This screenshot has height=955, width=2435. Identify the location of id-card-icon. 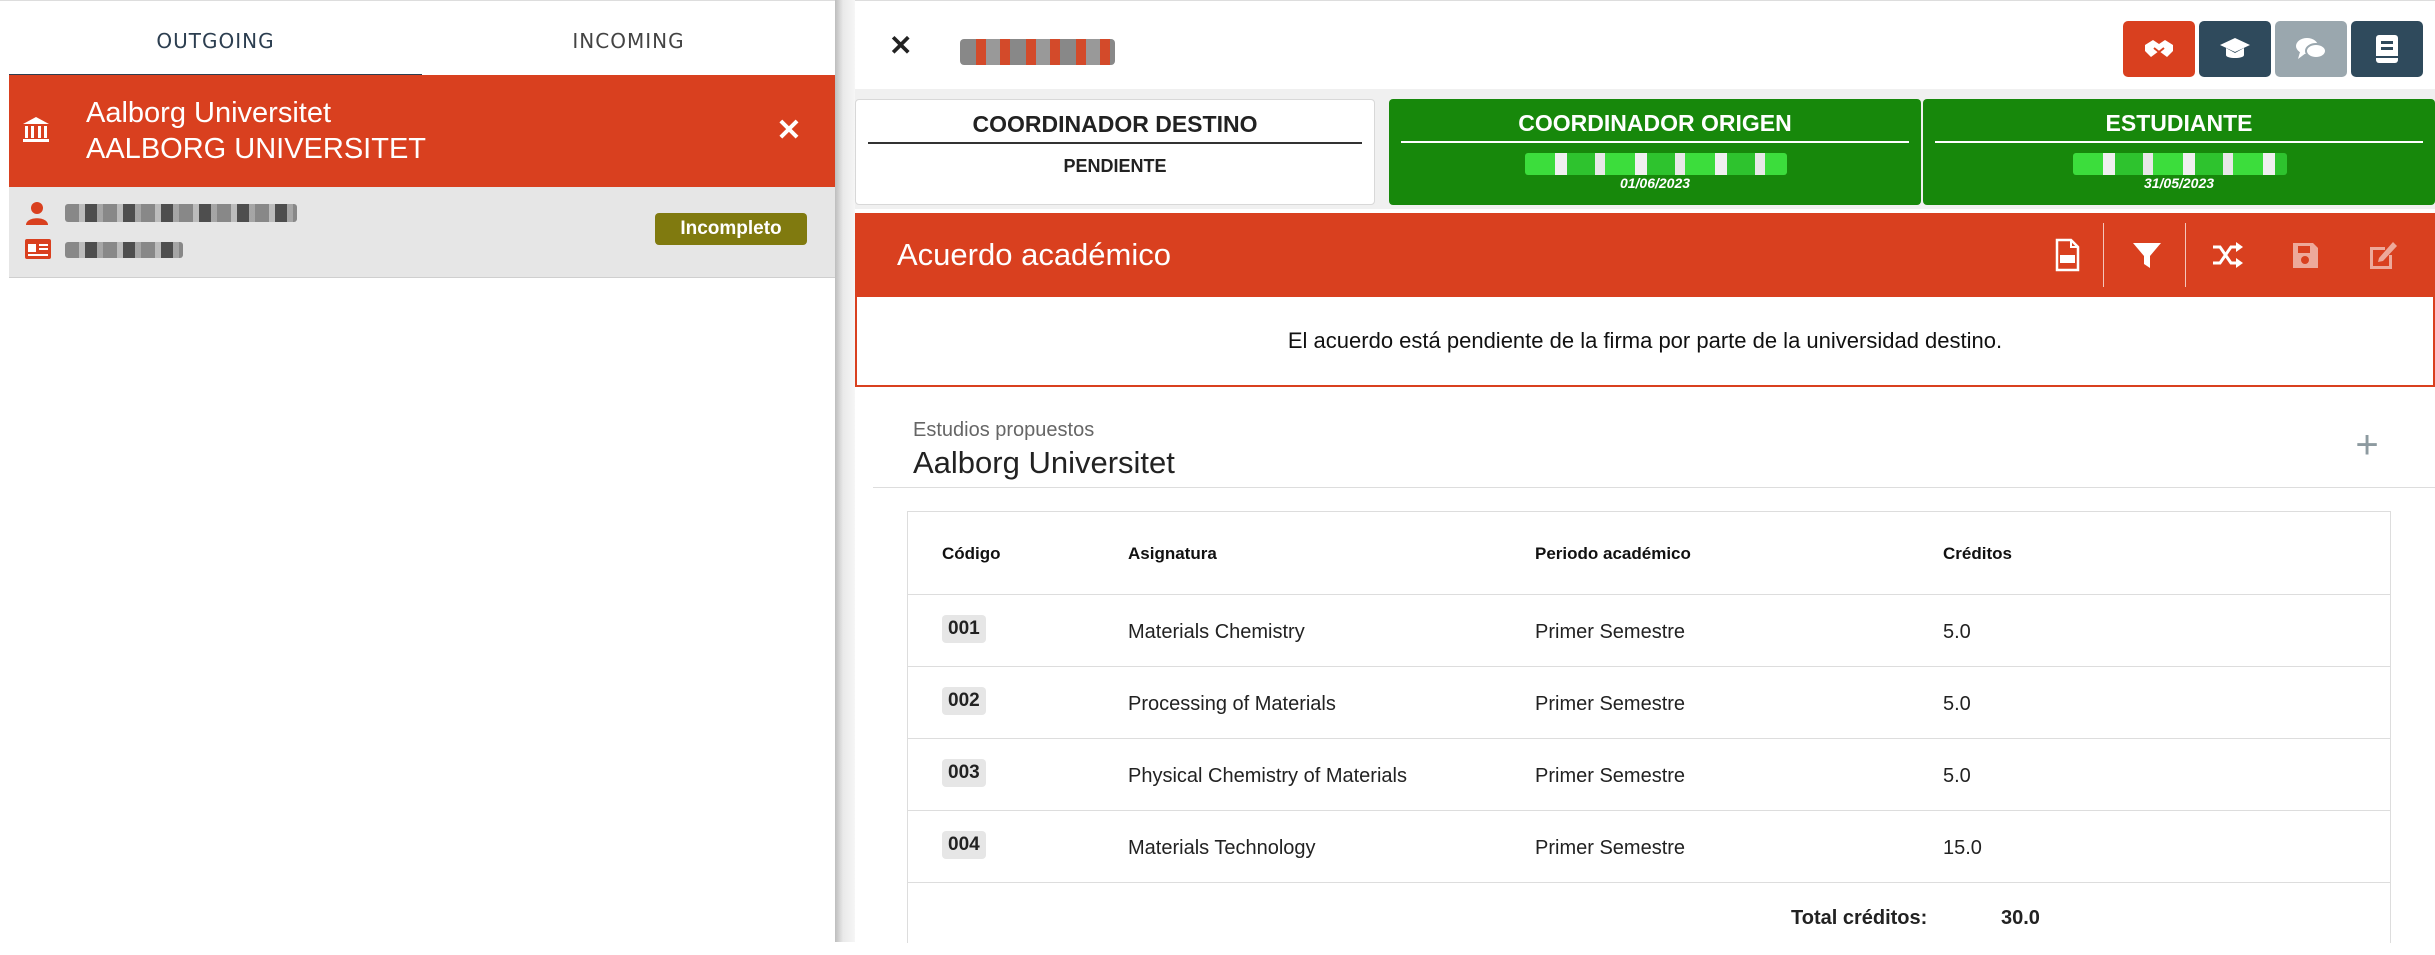
(38, 249).